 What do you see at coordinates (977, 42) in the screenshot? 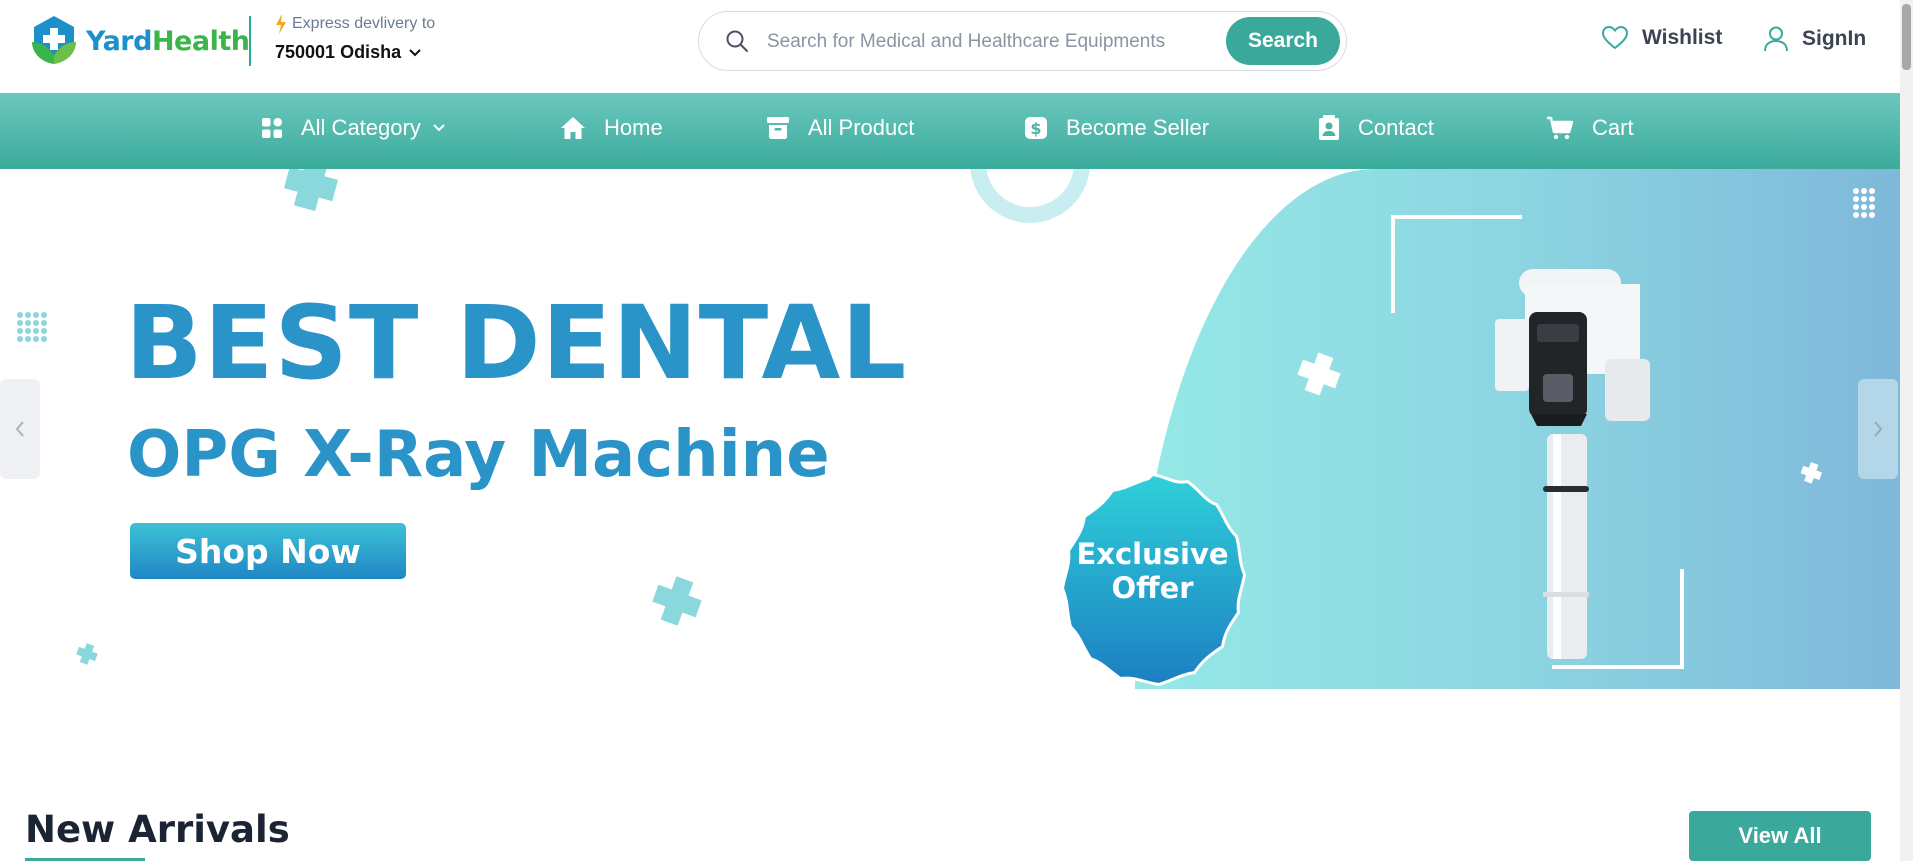
I see `search-input` at bounding box center [977, 42].